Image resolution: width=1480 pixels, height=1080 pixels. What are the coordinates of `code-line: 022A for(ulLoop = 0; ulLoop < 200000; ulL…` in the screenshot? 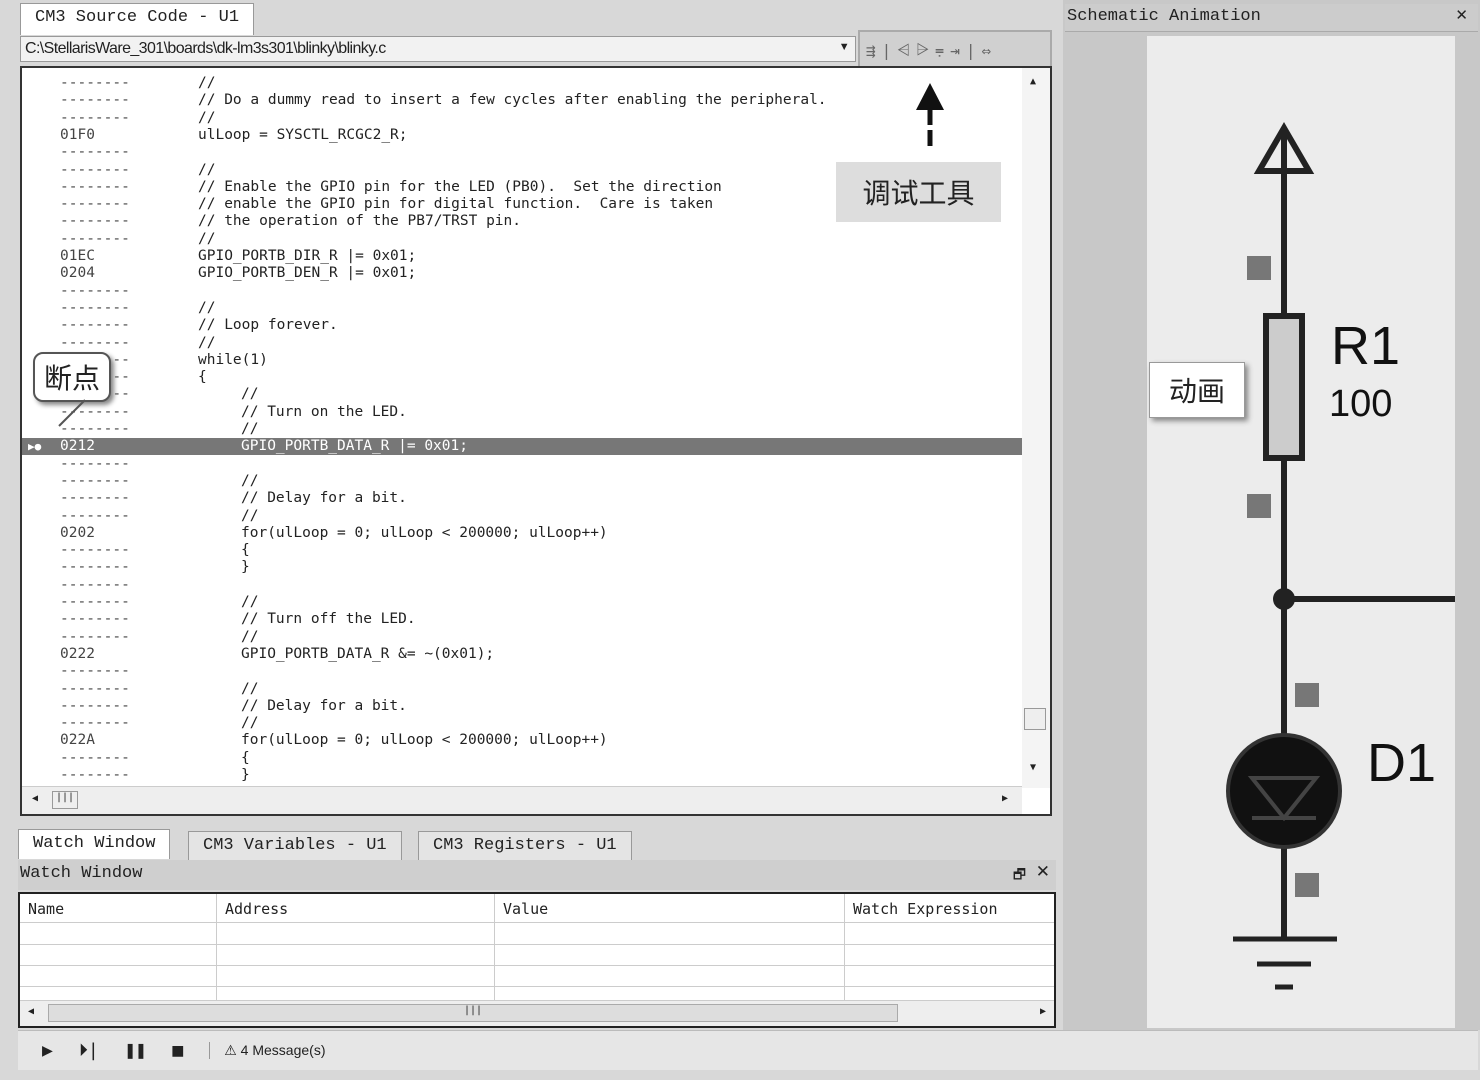 It's located at (522, 740).